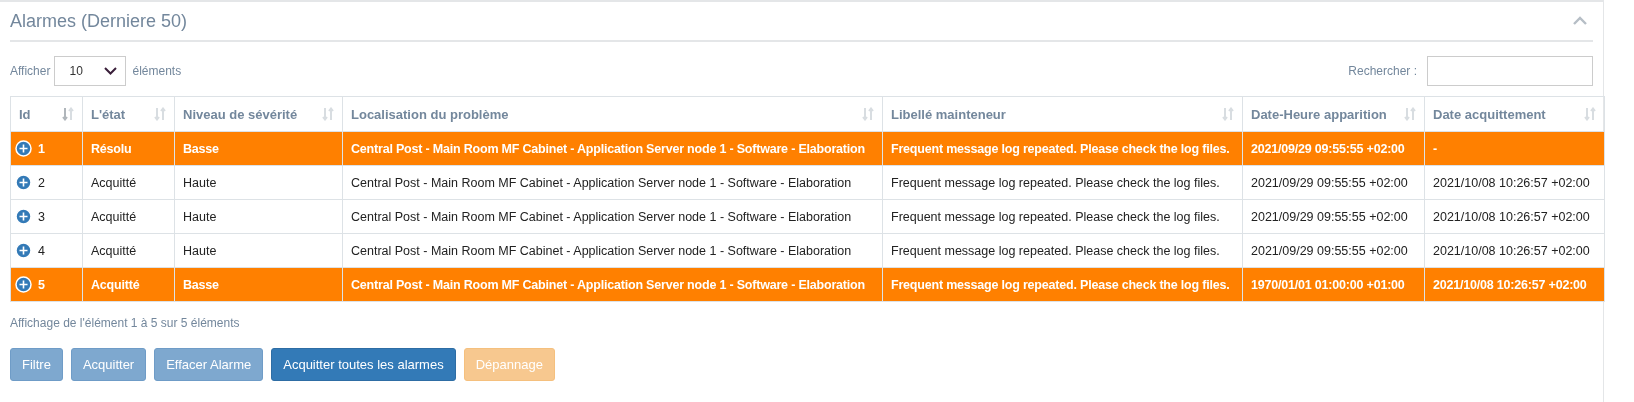  I want to click on search-field, so click(1510, 71).